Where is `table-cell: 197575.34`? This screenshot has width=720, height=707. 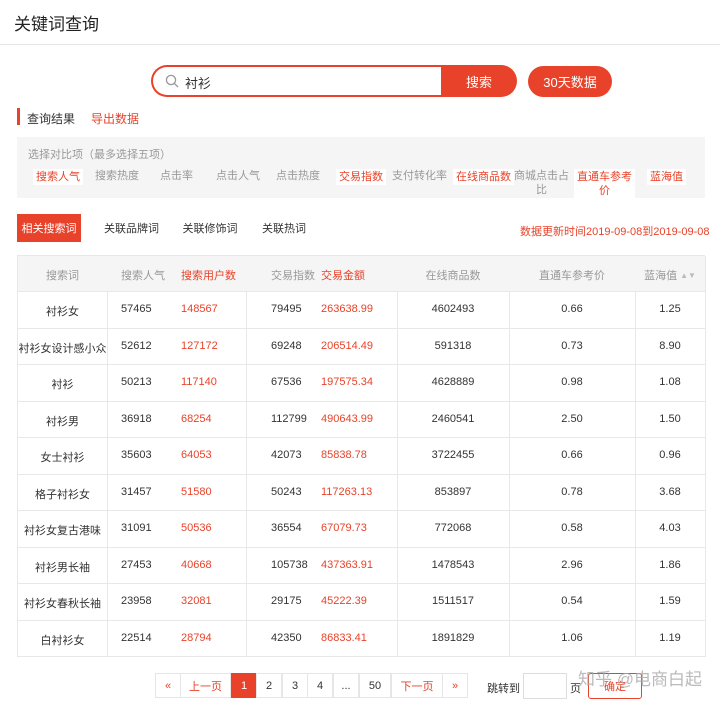 table-cell: 197575.34 is located at coordinates (347, 382).